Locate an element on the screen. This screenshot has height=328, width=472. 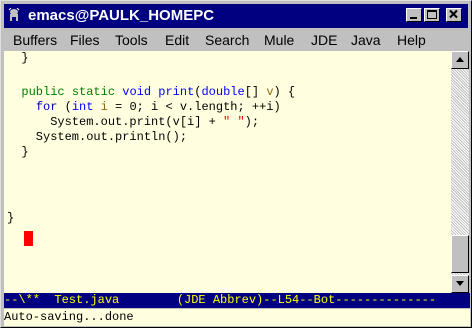
close-button is located at coordinates (454, 15).